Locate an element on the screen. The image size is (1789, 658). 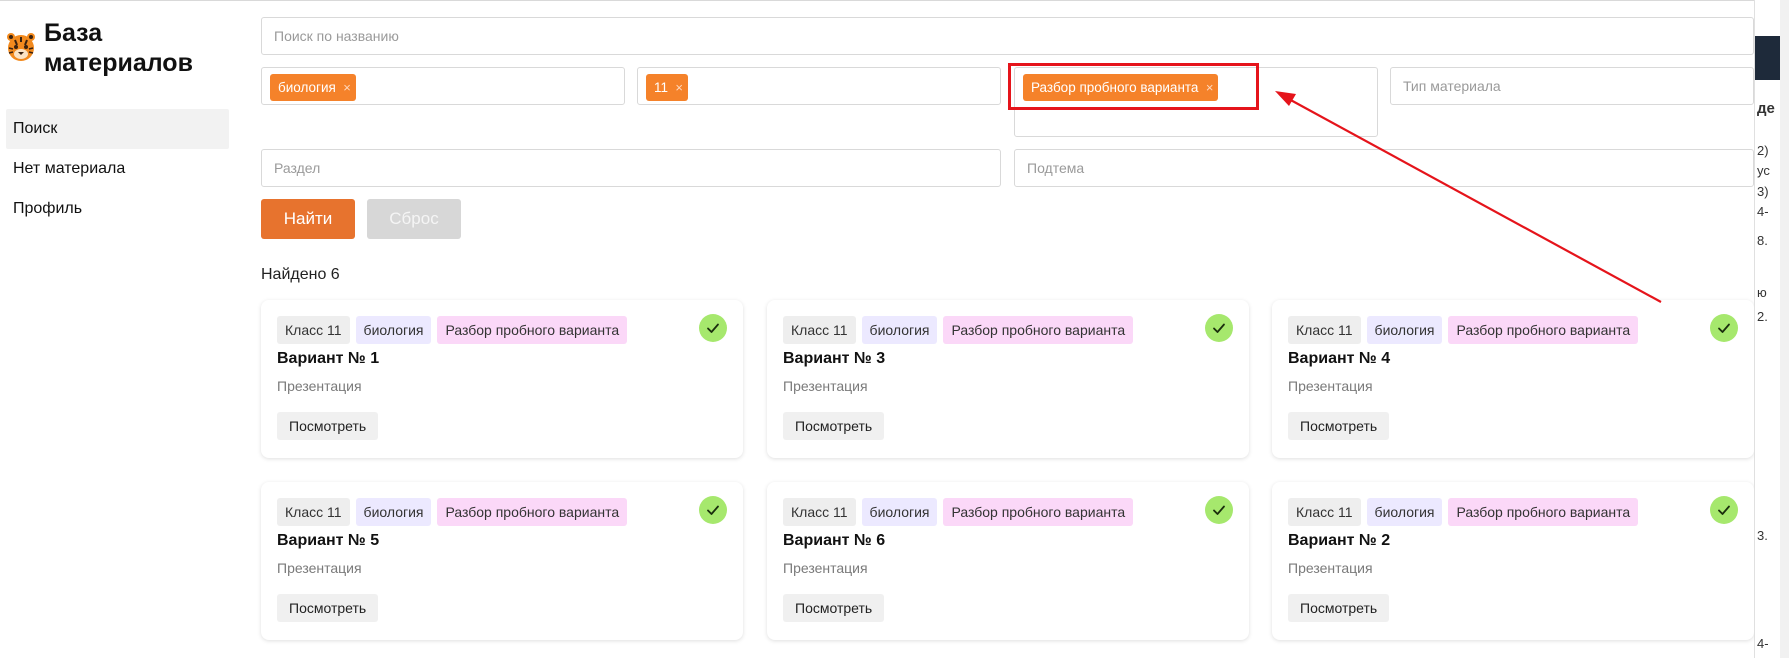
sidebar-item-search: Поиск is located at coordinates (117, 129).